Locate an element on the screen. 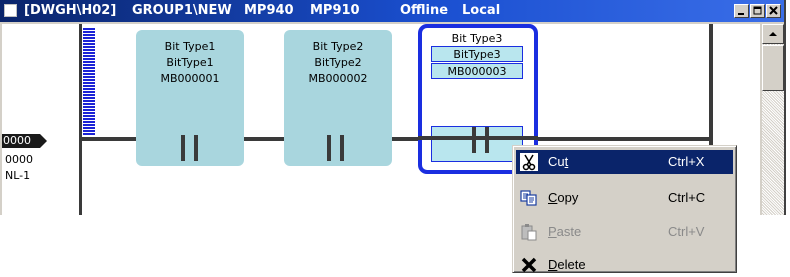 This screenshot has width=790, height=277. rung-number-tag: 0000 is located at coordinates (21, 141).